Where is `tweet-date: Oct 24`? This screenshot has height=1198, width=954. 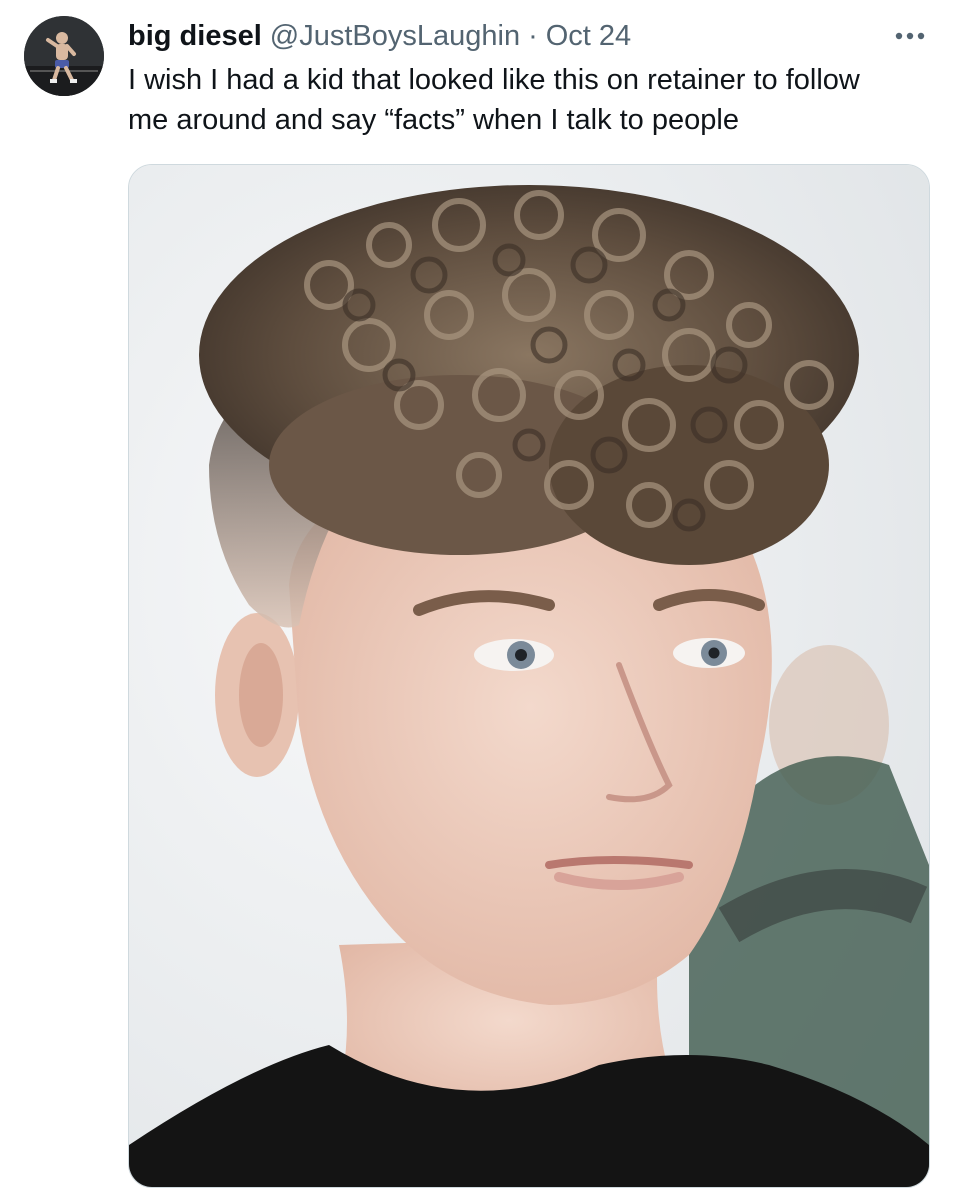
tweet-date: Oct 24 is located at coordinates (588, 36).